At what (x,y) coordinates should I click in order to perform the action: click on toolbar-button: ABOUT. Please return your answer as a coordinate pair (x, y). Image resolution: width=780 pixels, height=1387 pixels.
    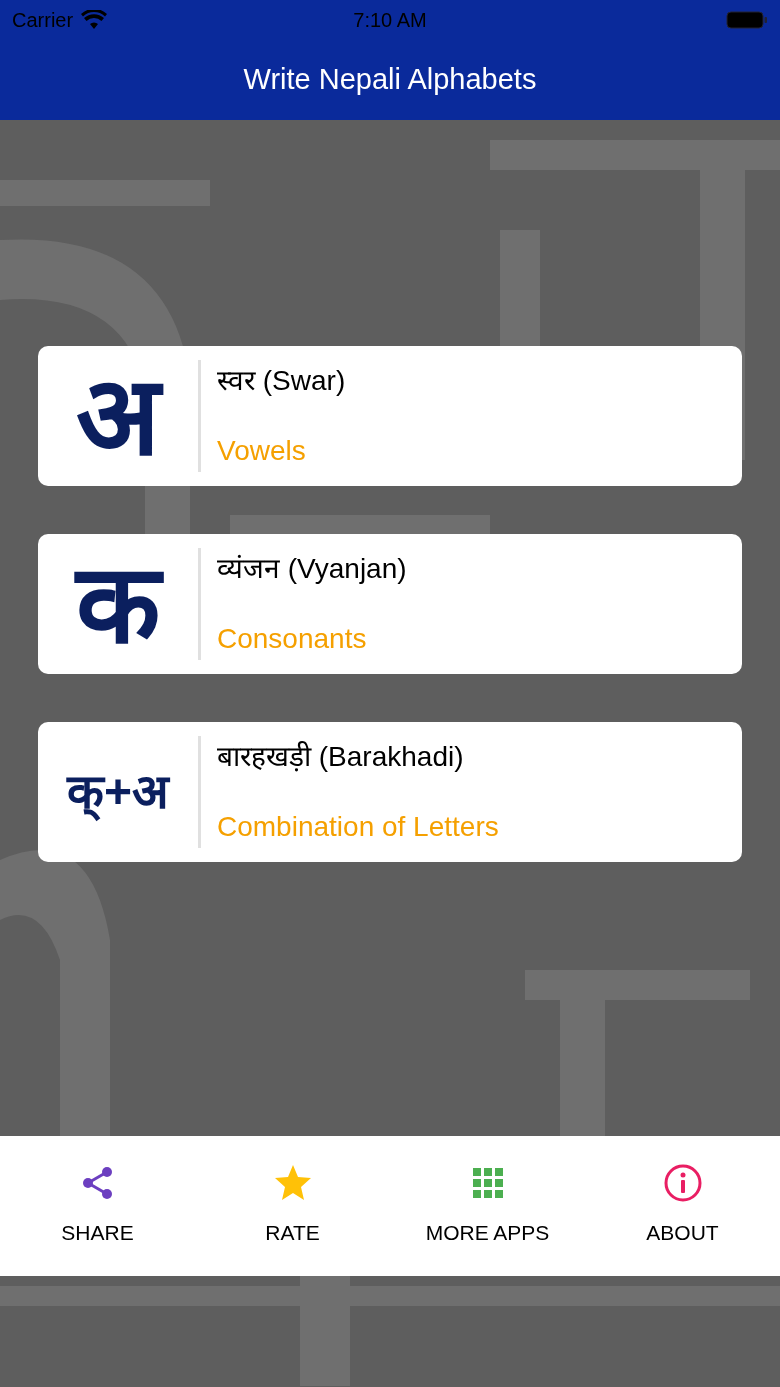
    Looking at the image, I should click on (682, 1206).